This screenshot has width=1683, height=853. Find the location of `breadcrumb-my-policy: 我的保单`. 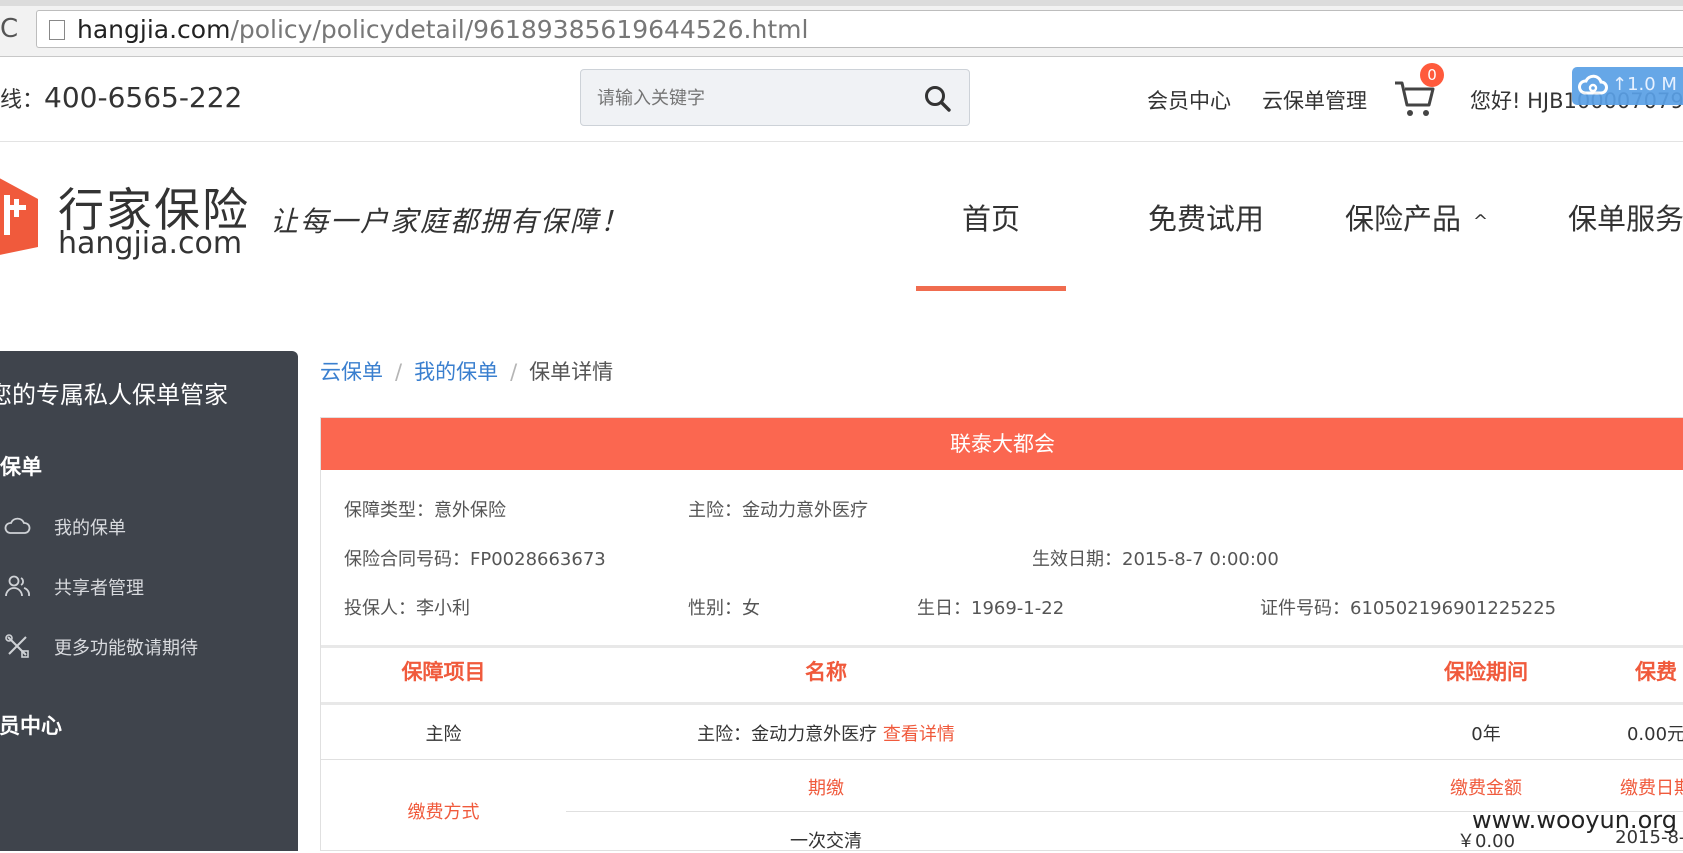

breadcrumb-my-policy: 我的保单 is located at coordinates (456, 372).